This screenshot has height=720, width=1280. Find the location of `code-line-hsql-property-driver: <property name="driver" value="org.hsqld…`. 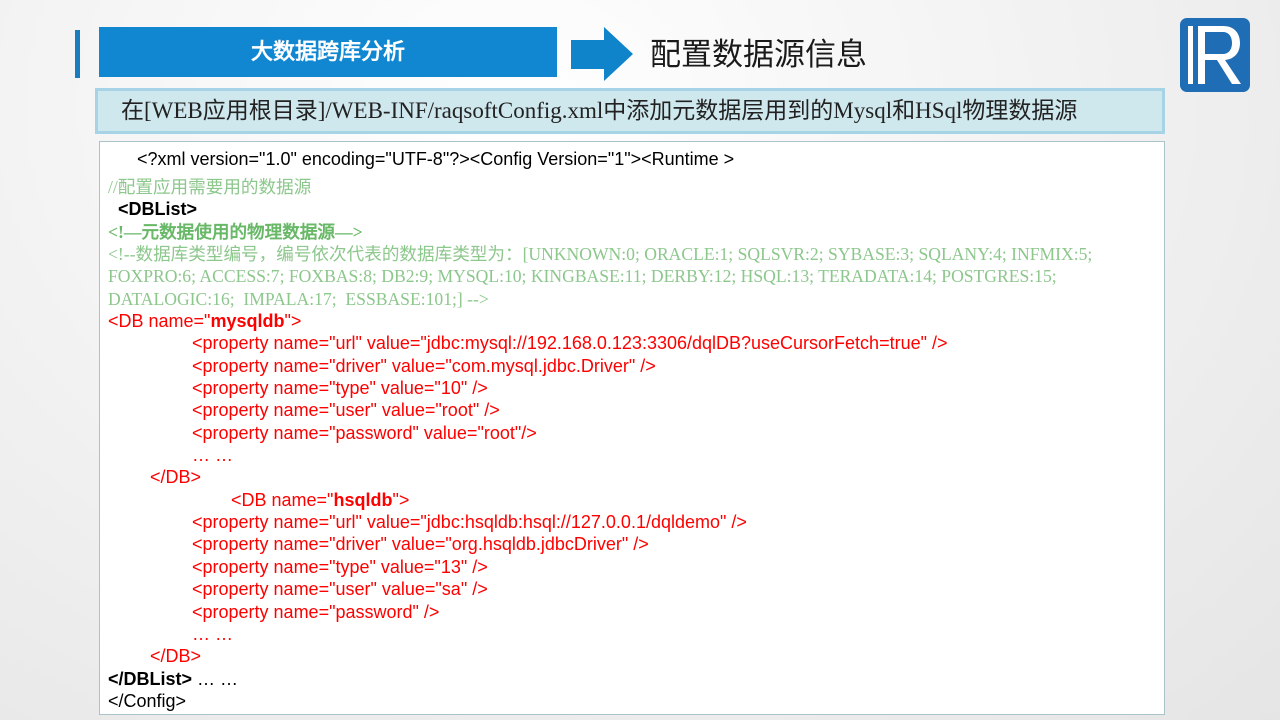

code-line-hsql-property-driver: <property name="driver" value="org.hsqld… is located at coordinates (420, 544).